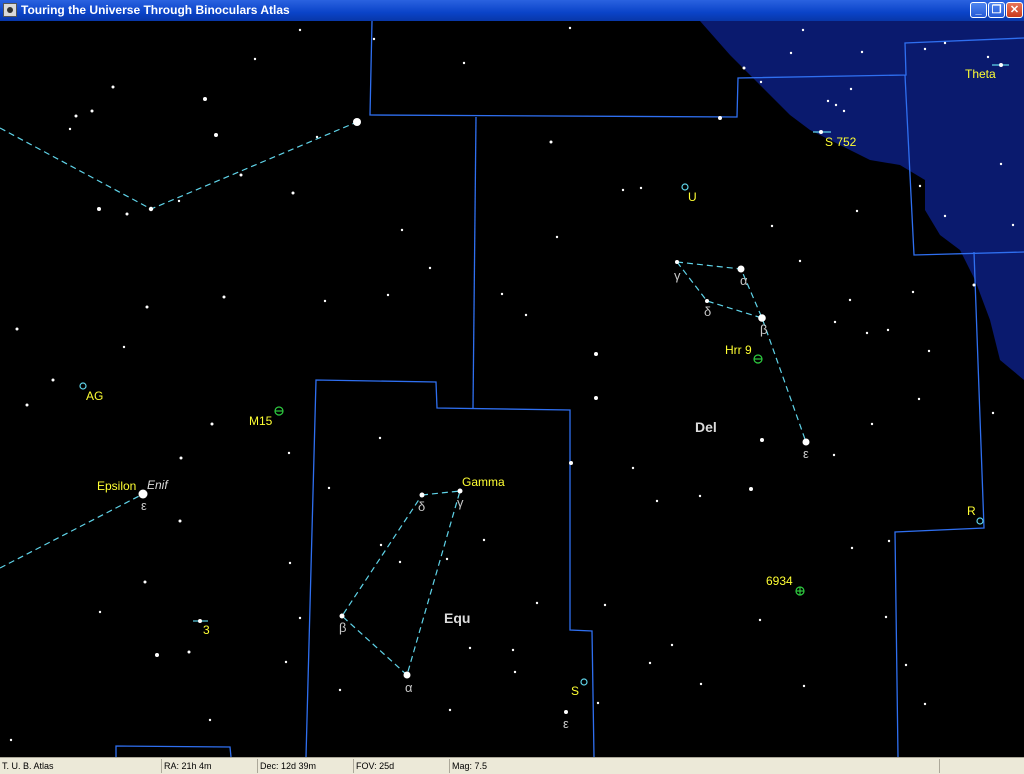 Image resolution: width=1024 pixels, height=774 pixels. What do you see at coordinates (738, 350) in the screenshot?
I see `label-hrr9: Hrr 9` at bounding box center [738, 350].